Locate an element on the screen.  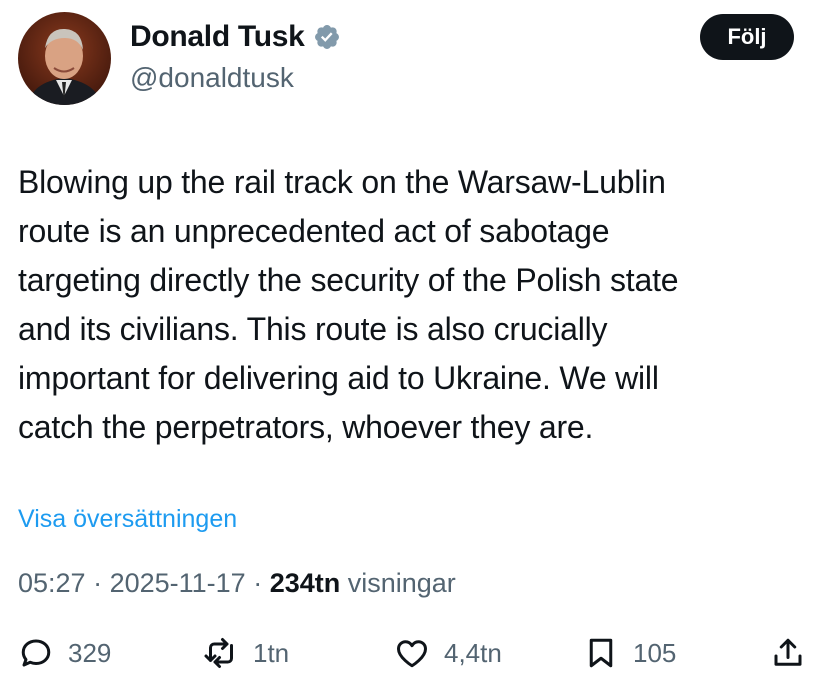
like-count: 4,4tn is located at coordinates (473, 652).